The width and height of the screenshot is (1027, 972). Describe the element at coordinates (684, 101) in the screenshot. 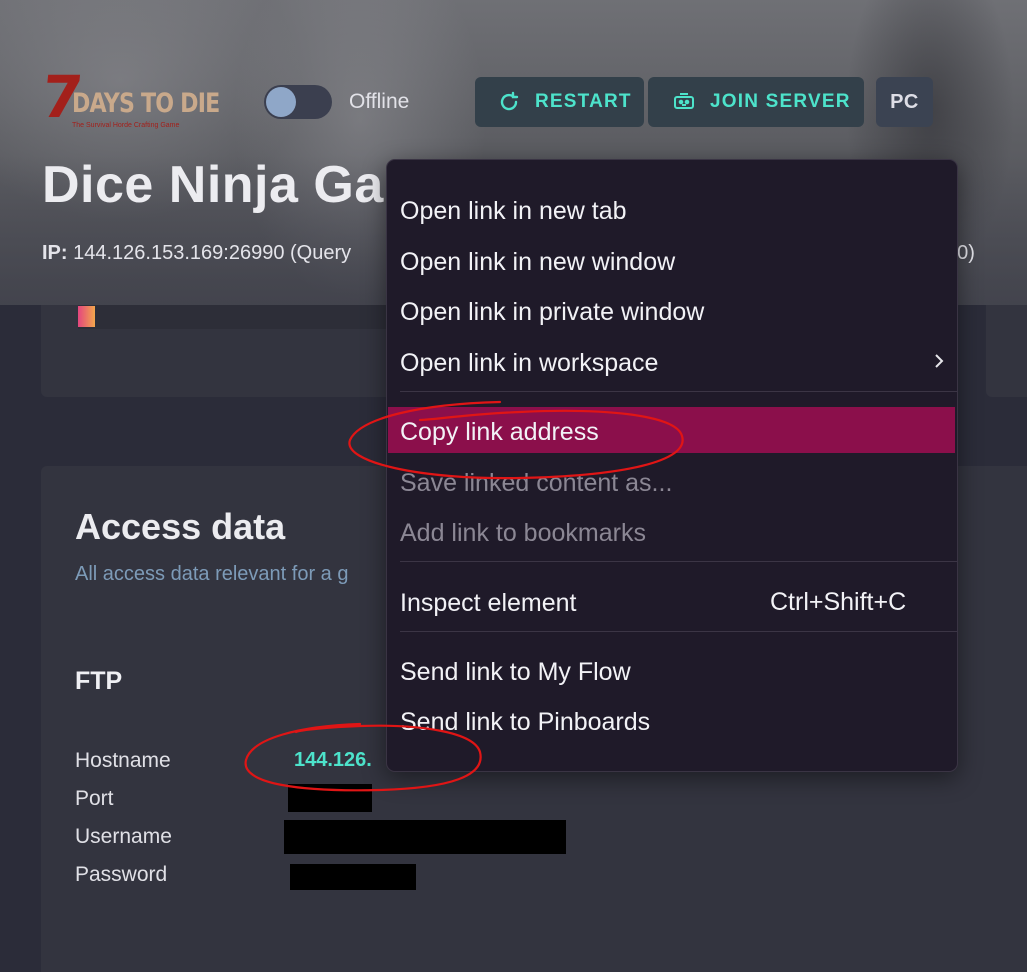

I see `gamepad-icon` at that location.